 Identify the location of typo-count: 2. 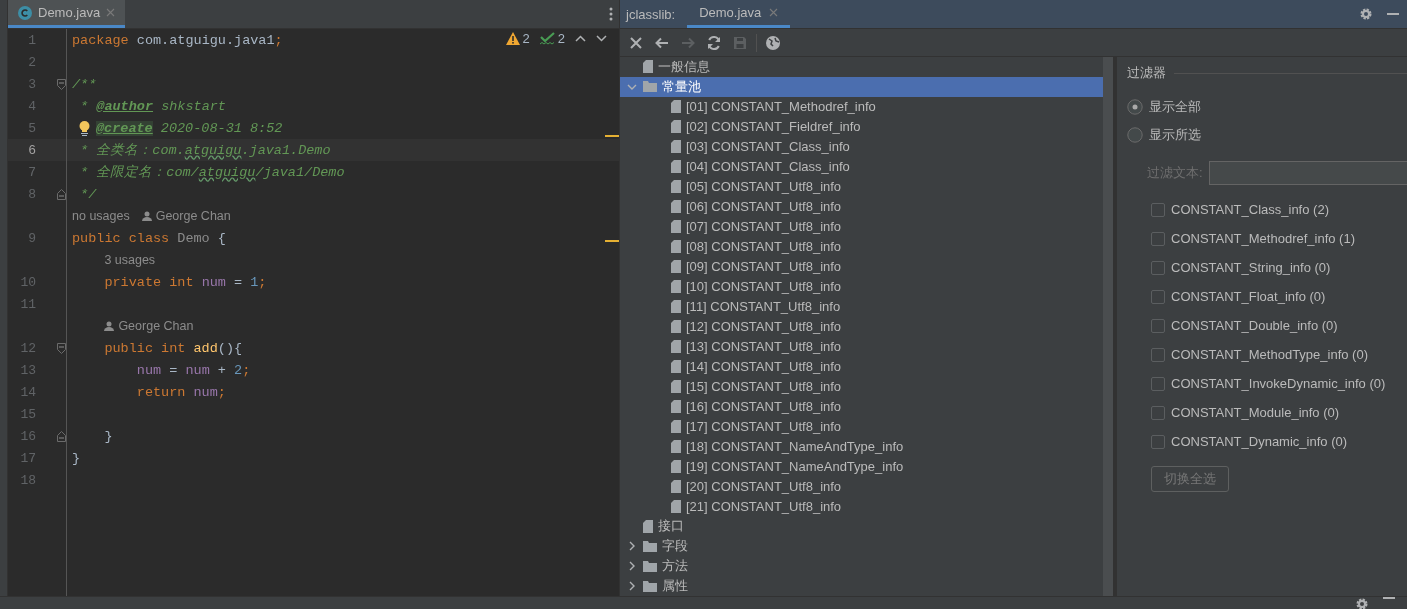
(552, 38).